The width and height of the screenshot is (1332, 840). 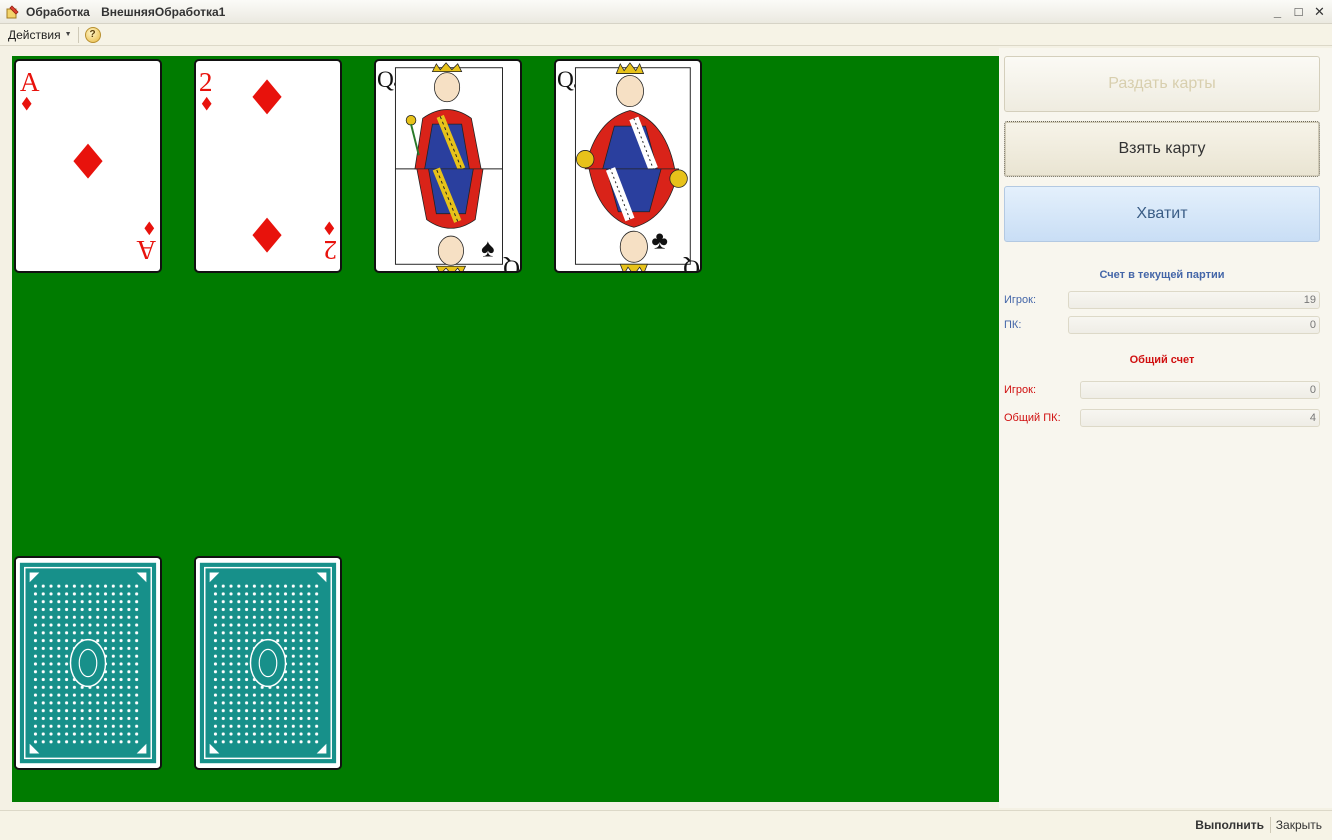 I want to click on card-rank-inverted: 2, so click(x=330, y=250).